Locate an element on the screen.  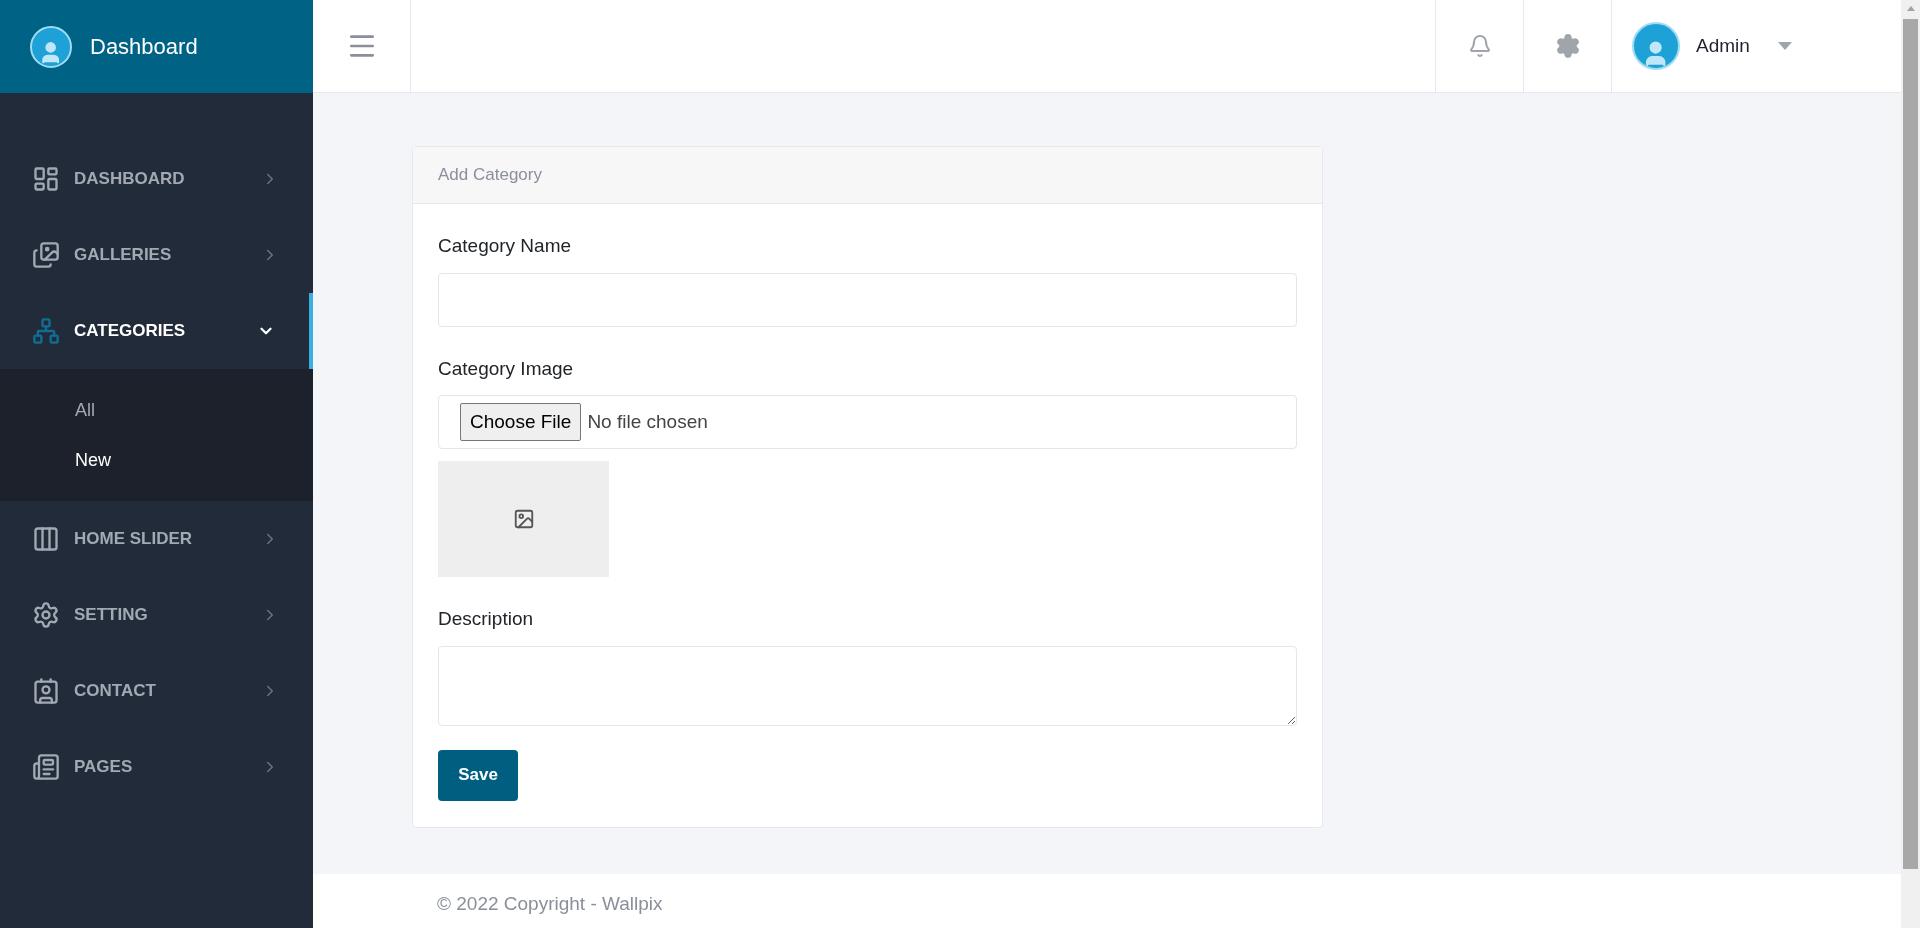
file-status: No file chosen is located at coordinates (647, 421).